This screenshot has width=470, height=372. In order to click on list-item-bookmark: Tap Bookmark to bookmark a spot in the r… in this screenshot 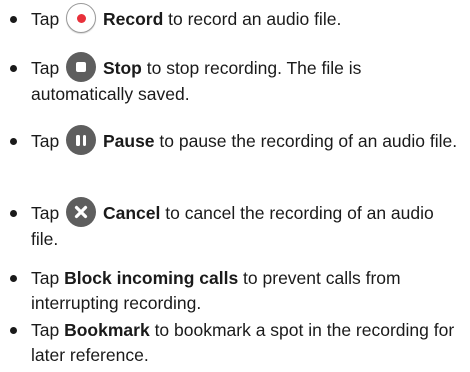, I will do `click(237, 343)`.